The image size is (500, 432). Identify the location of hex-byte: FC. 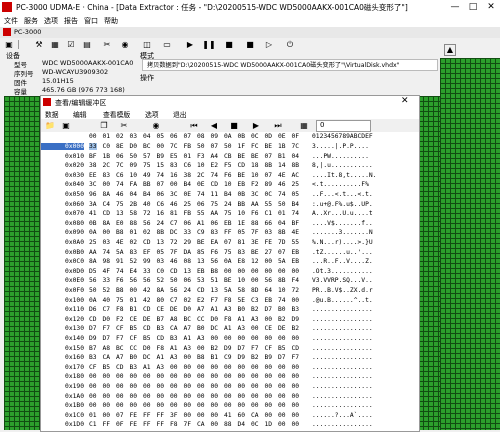
(255, 146).